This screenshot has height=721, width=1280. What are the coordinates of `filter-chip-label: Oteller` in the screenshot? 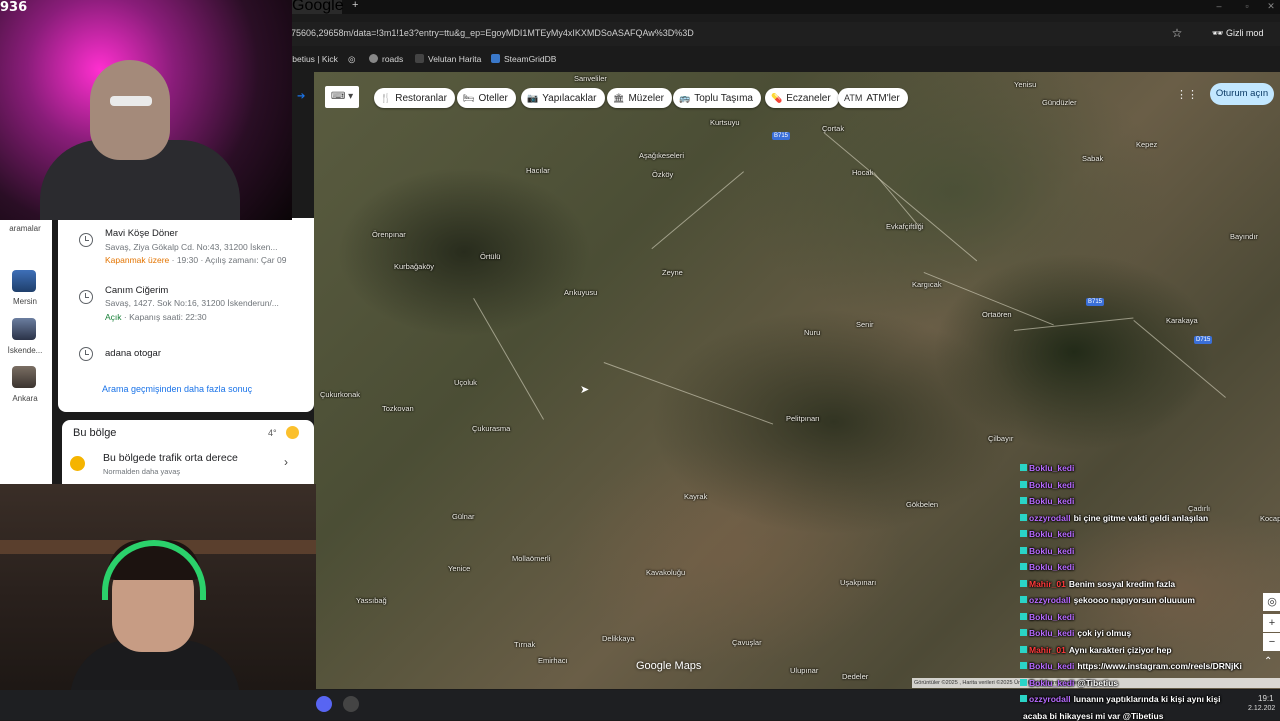 It's located at (493, 98).